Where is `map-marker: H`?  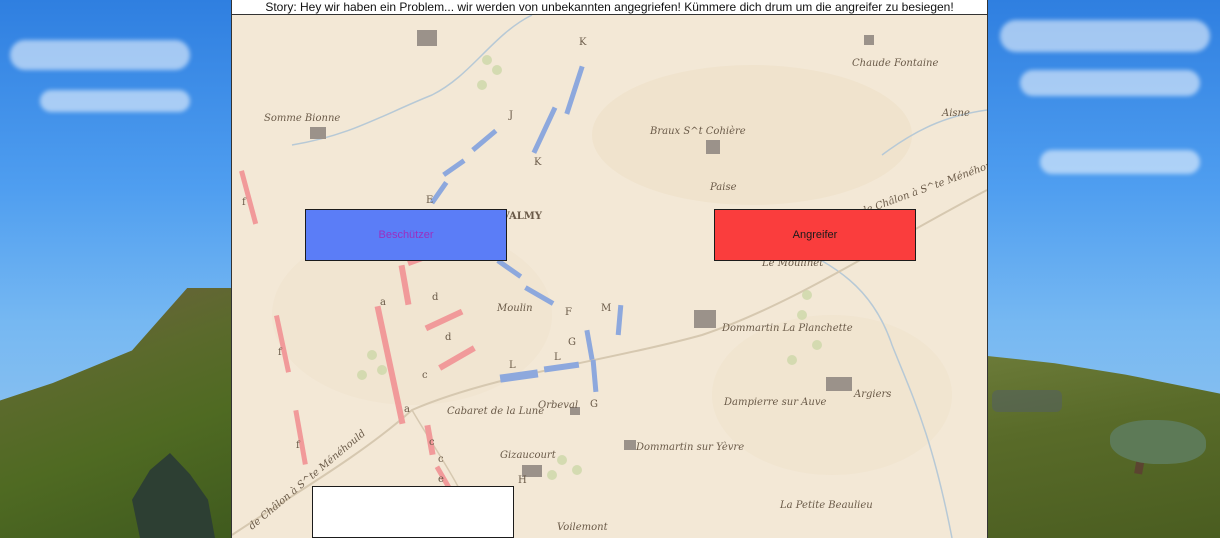 map-marker: H is located at coordinates (522, 480).